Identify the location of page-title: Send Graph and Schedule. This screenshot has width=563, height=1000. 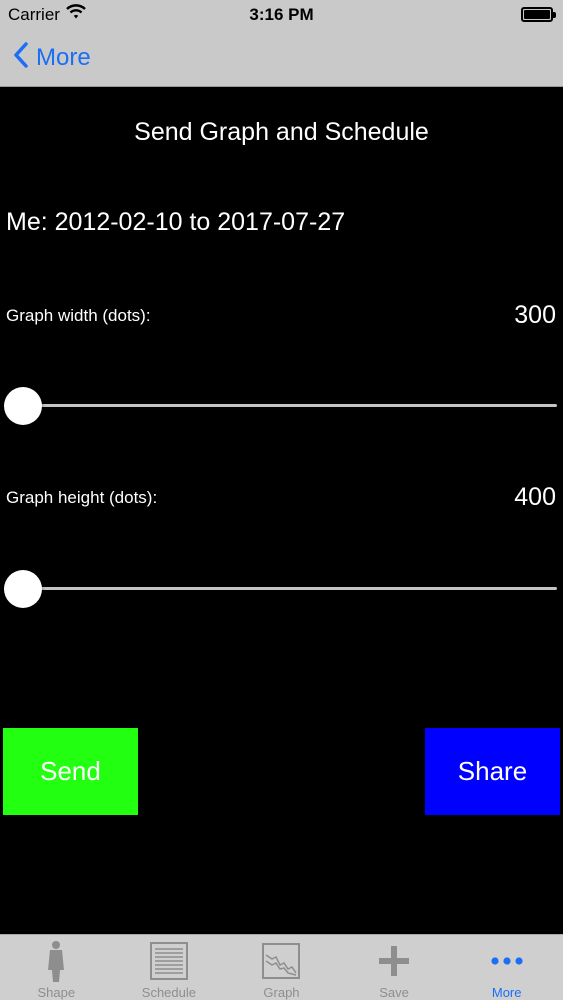
(281, 132).